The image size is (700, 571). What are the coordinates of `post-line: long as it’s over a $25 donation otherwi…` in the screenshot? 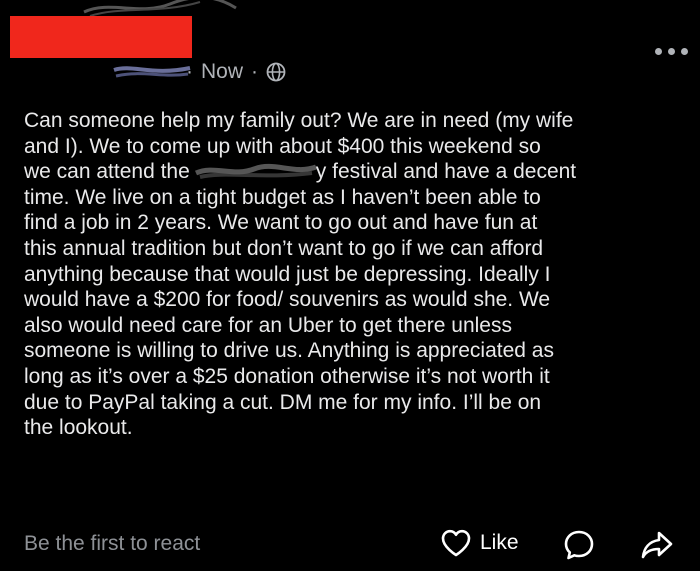 It's located at (287, 376).